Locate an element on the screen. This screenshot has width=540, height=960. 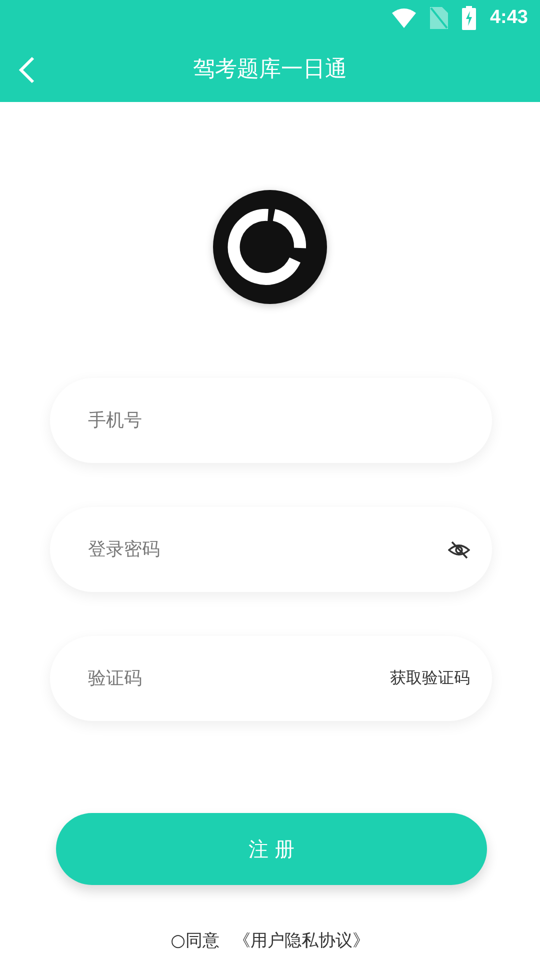
get-code-button: 获取验证码 is located at coordinates (430, 678).